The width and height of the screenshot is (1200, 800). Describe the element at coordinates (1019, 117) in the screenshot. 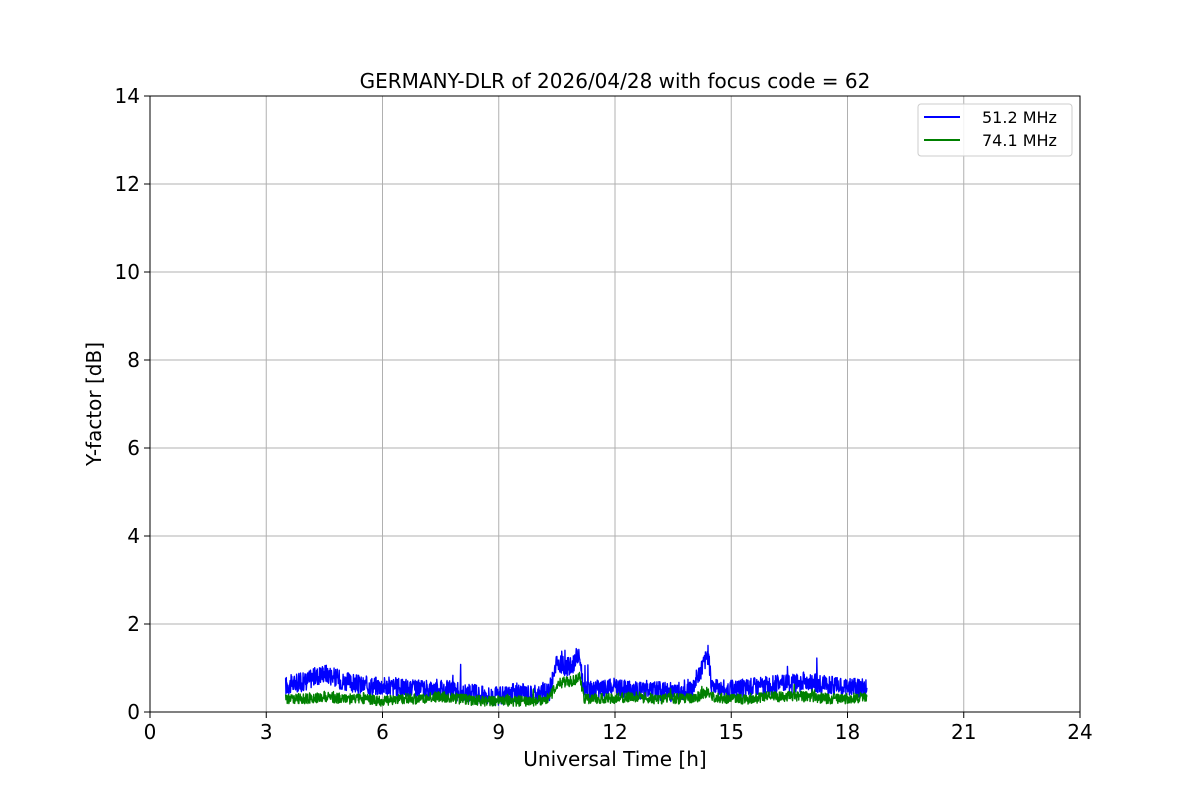

I see `legend-label: 51.2 MHz` at that location.